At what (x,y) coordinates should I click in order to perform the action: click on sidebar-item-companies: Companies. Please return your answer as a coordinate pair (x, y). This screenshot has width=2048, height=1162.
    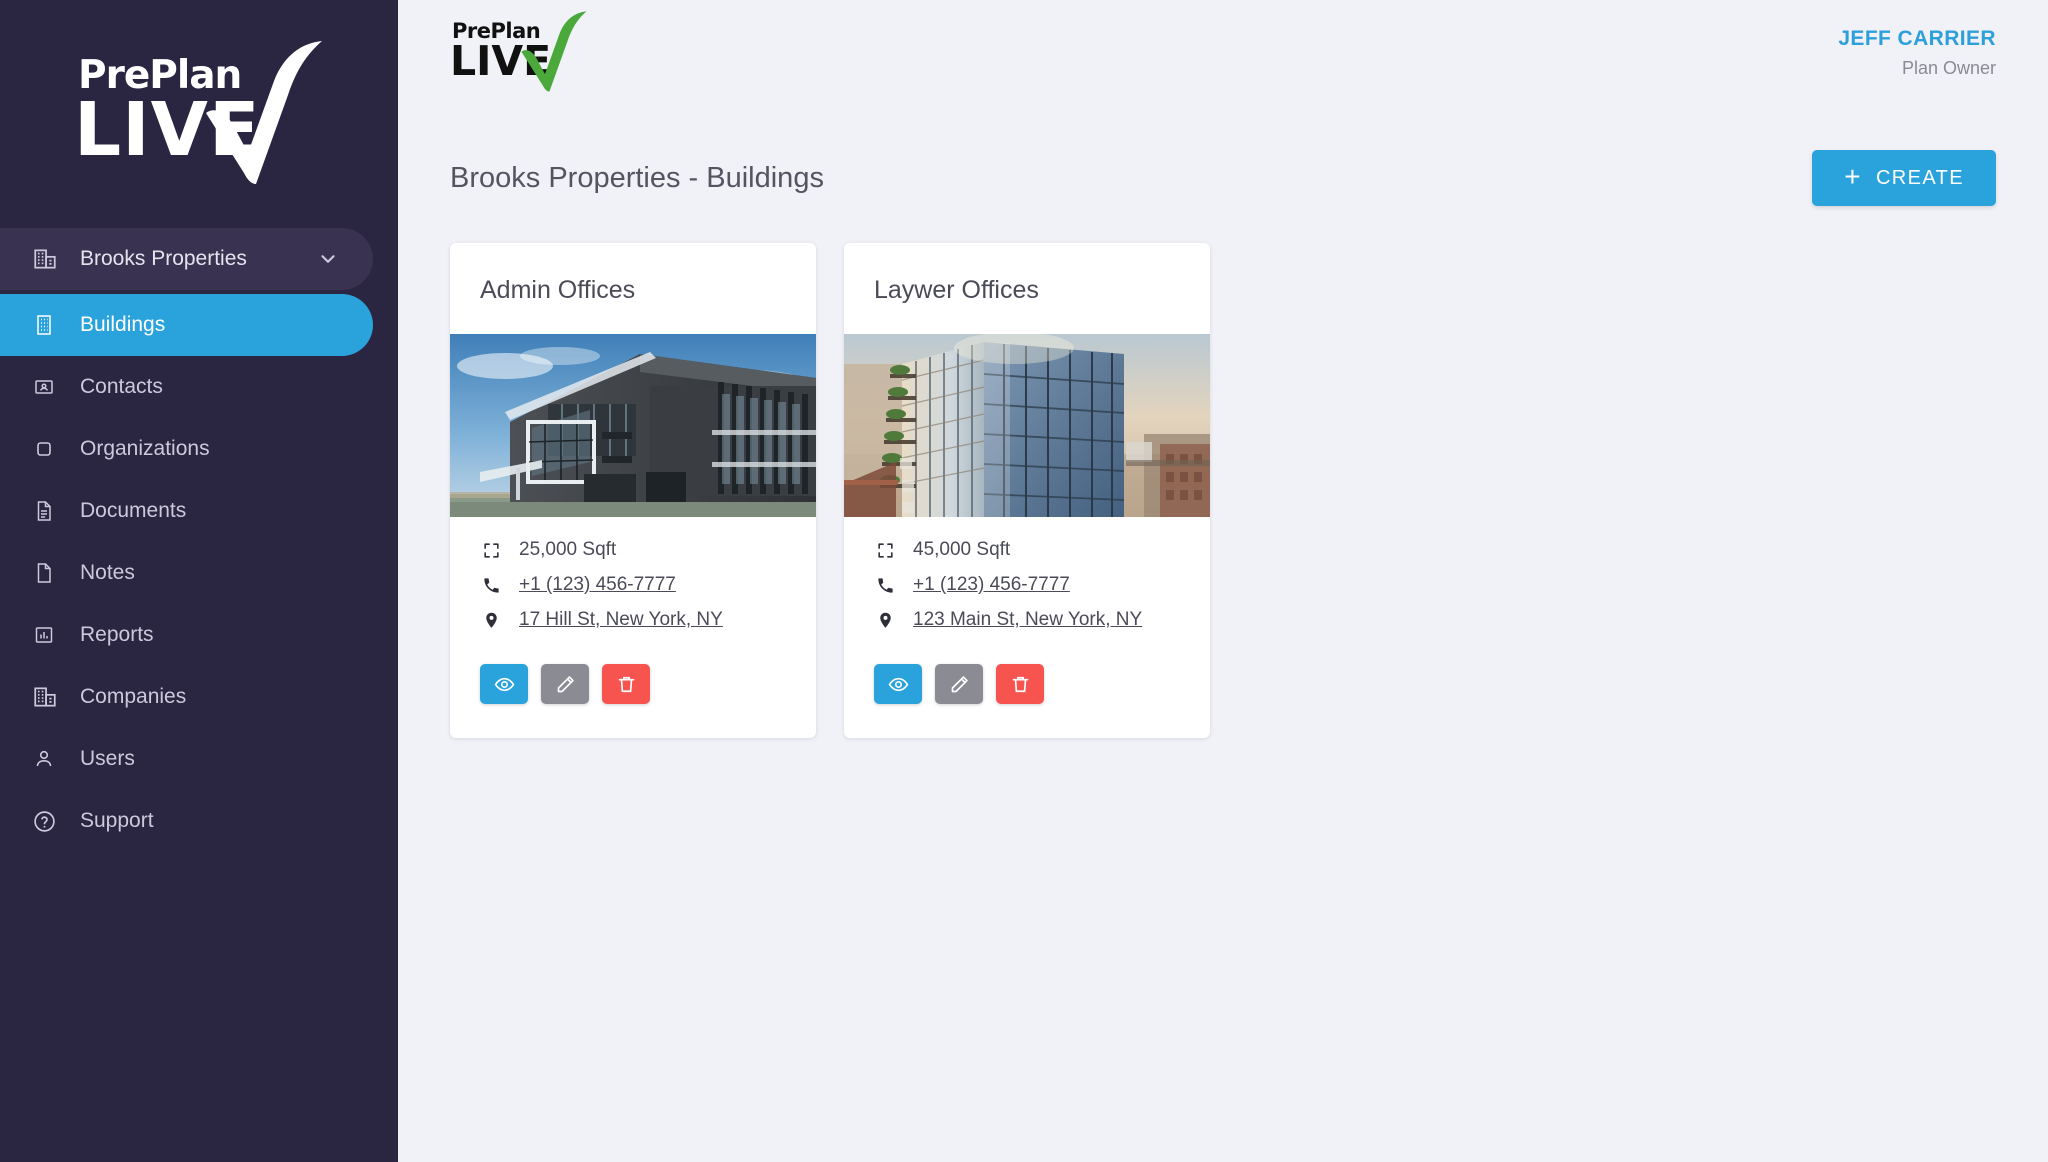
    Looking at the image, I should click on (186, 697).